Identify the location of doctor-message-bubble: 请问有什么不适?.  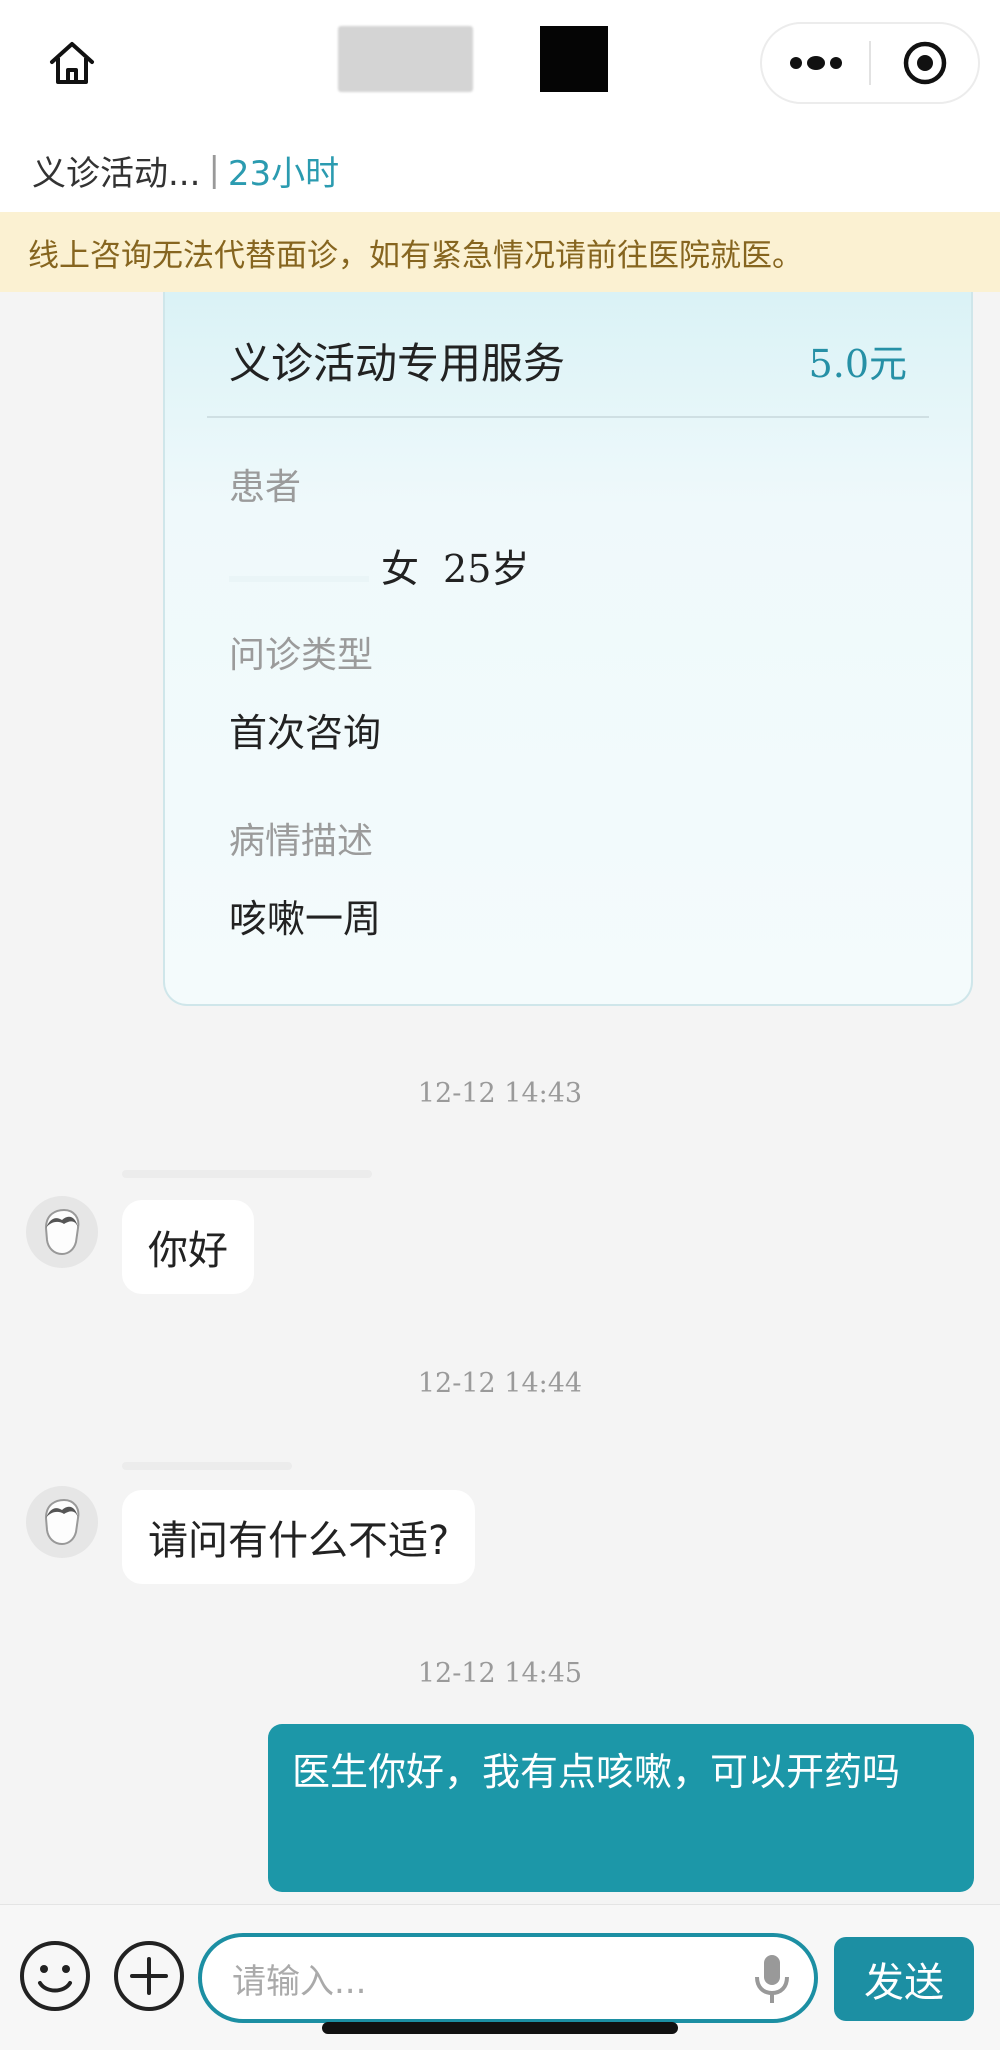
(299, 1537).